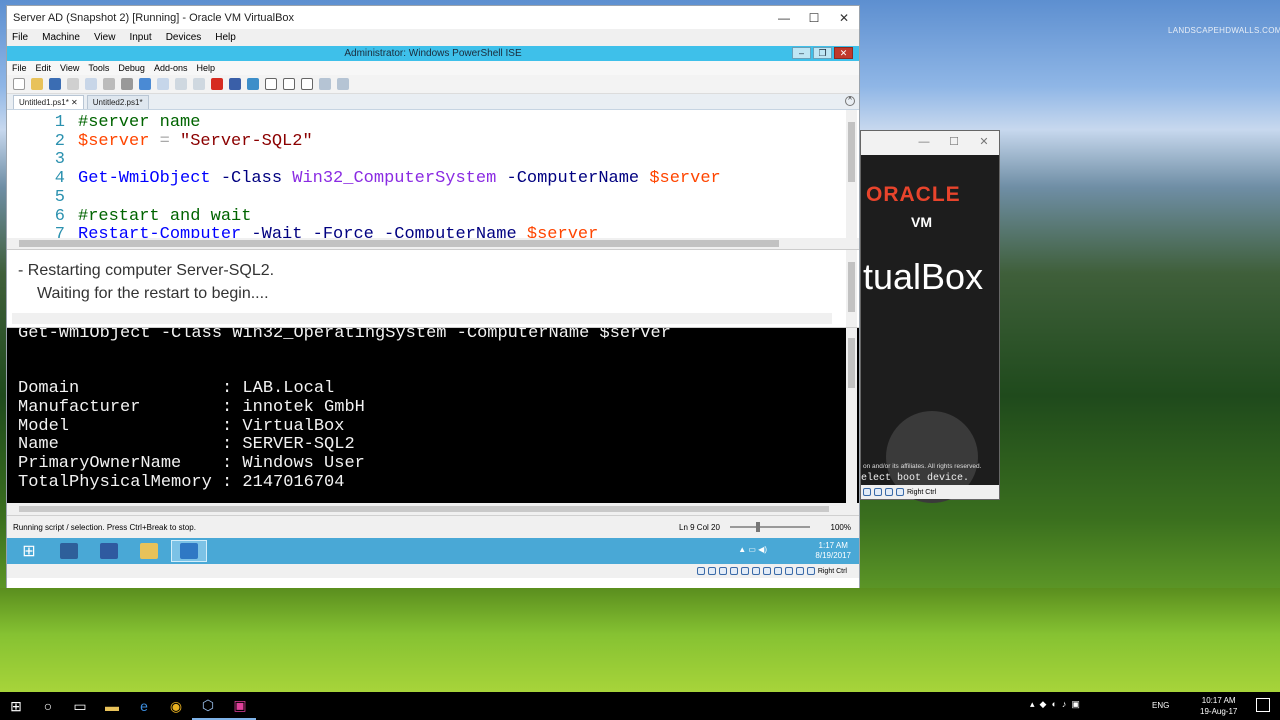  Describe the element at coordinates (91, 84) in the screenshot. I see `copy-icon` at that location.